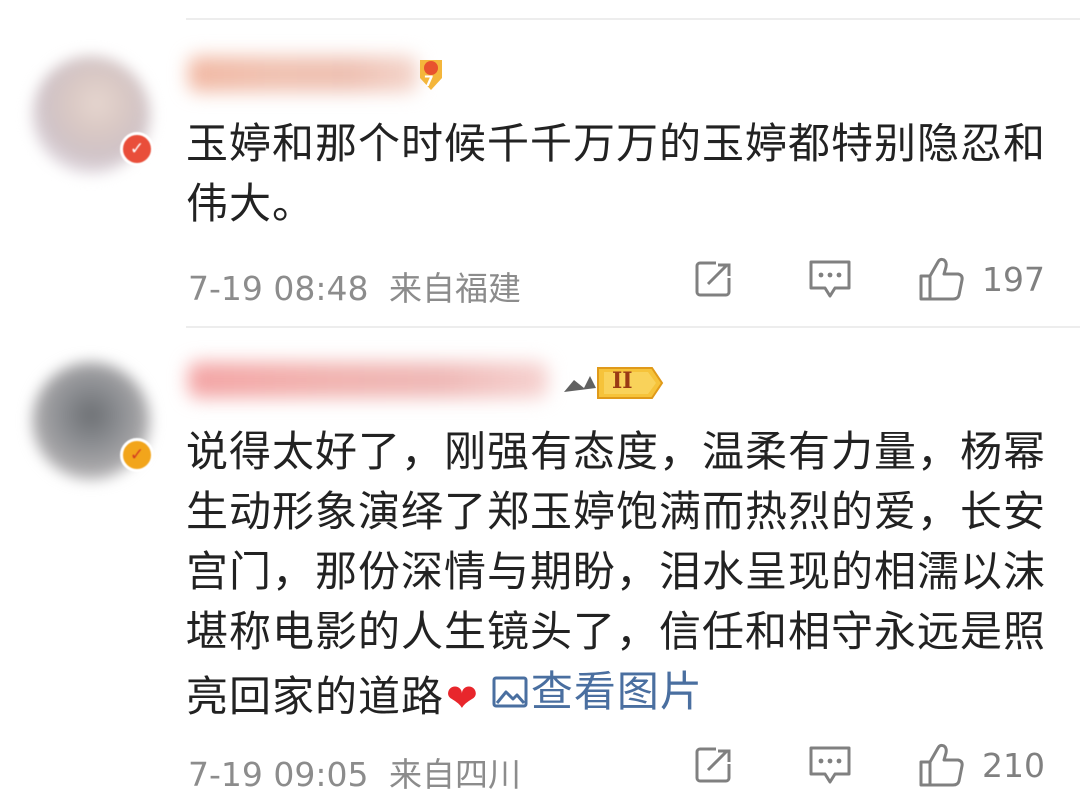 The height and width of the screenshot is (804, 1080). What do you see at coordinates (1013, 765) in the screenshot?
I see `like-count: 210` at bounding box center [1013, 765].